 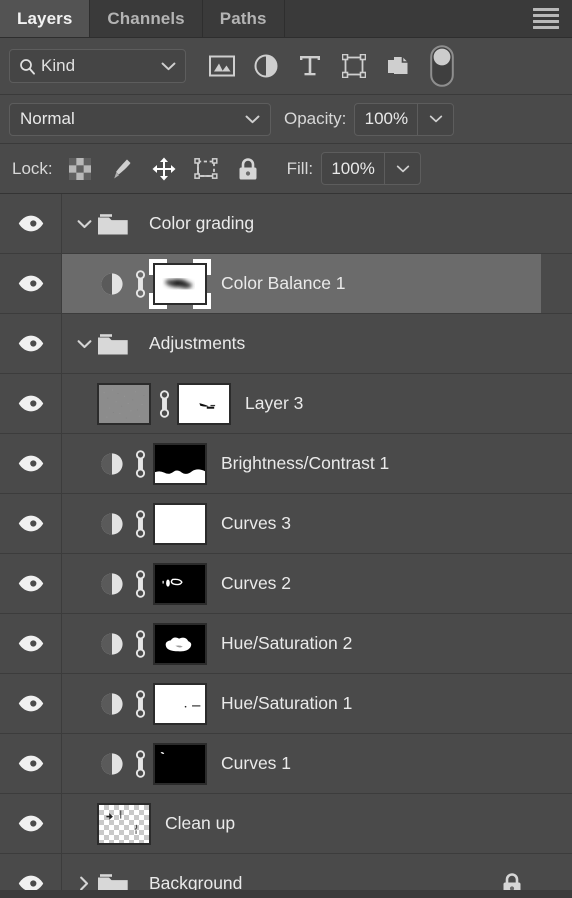 I want to click on layer-row: Curves 3, so click(x=286, y=524).